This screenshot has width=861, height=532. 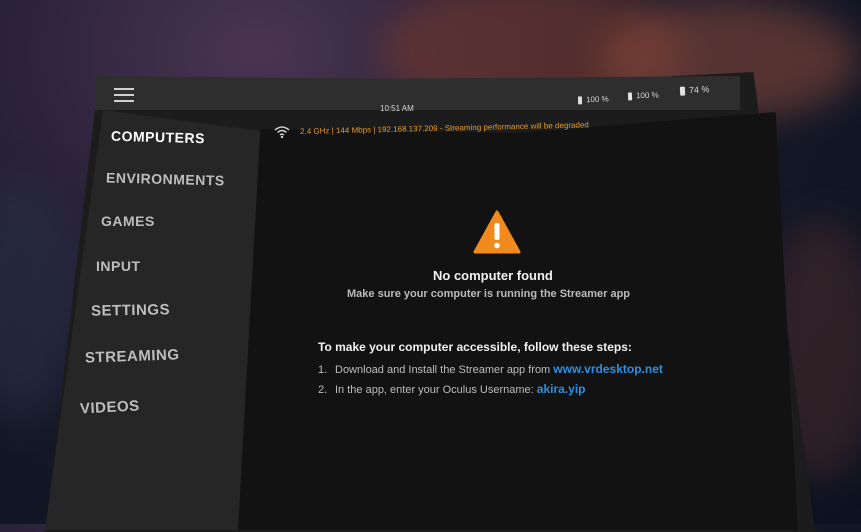 I want to click on clock: 10:51 AM, so click(x=397, y=108).